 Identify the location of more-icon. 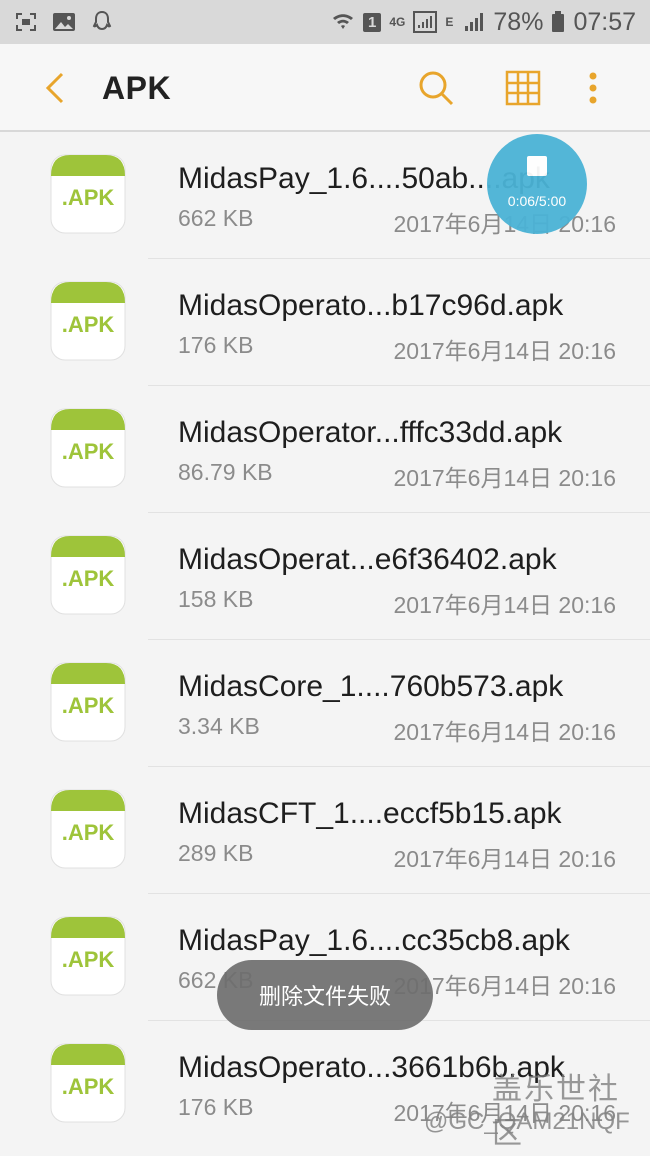
(593, 88).